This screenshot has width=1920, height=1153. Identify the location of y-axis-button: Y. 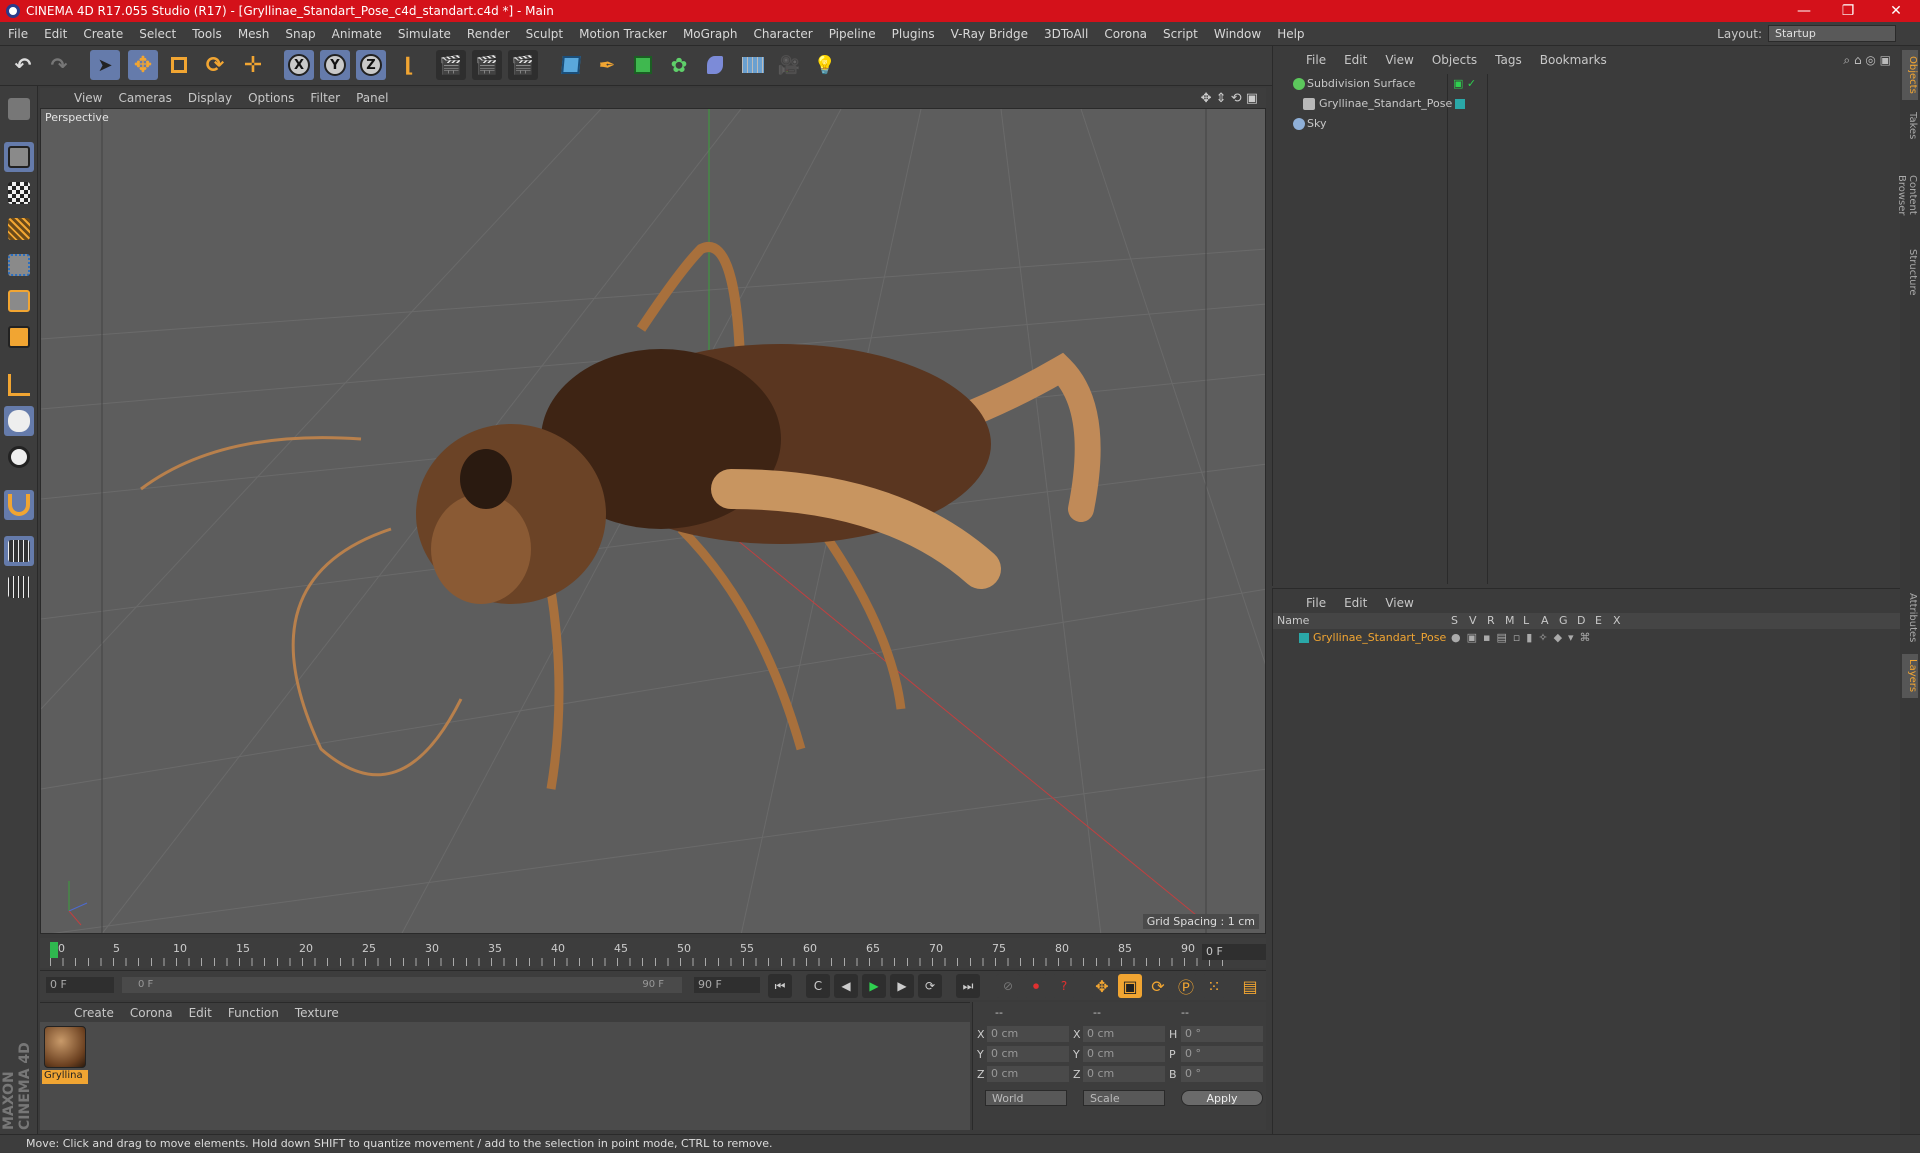
(335, 65).